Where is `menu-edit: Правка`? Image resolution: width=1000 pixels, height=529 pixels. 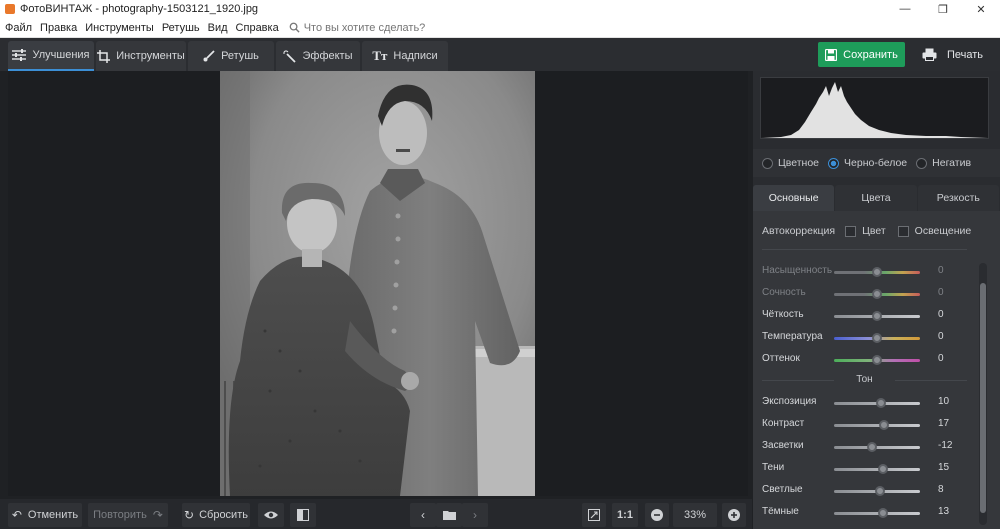 menu-edit: Правка is located at coordinates (58, 28).